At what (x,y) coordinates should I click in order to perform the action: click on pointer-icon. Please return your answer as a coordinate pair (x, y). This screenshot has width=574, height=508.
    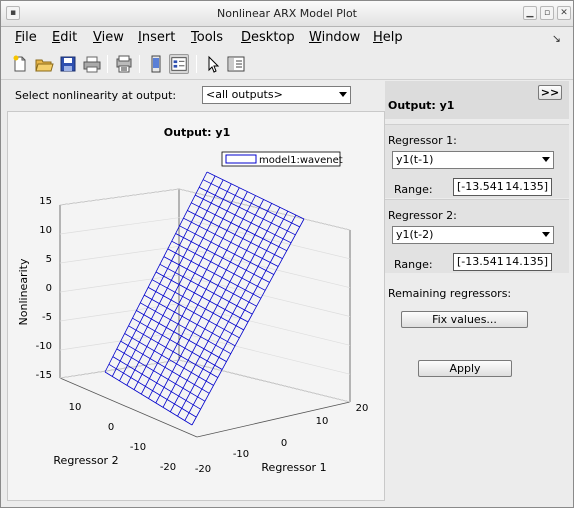
    Looking at the image, I should click on (213, 64).